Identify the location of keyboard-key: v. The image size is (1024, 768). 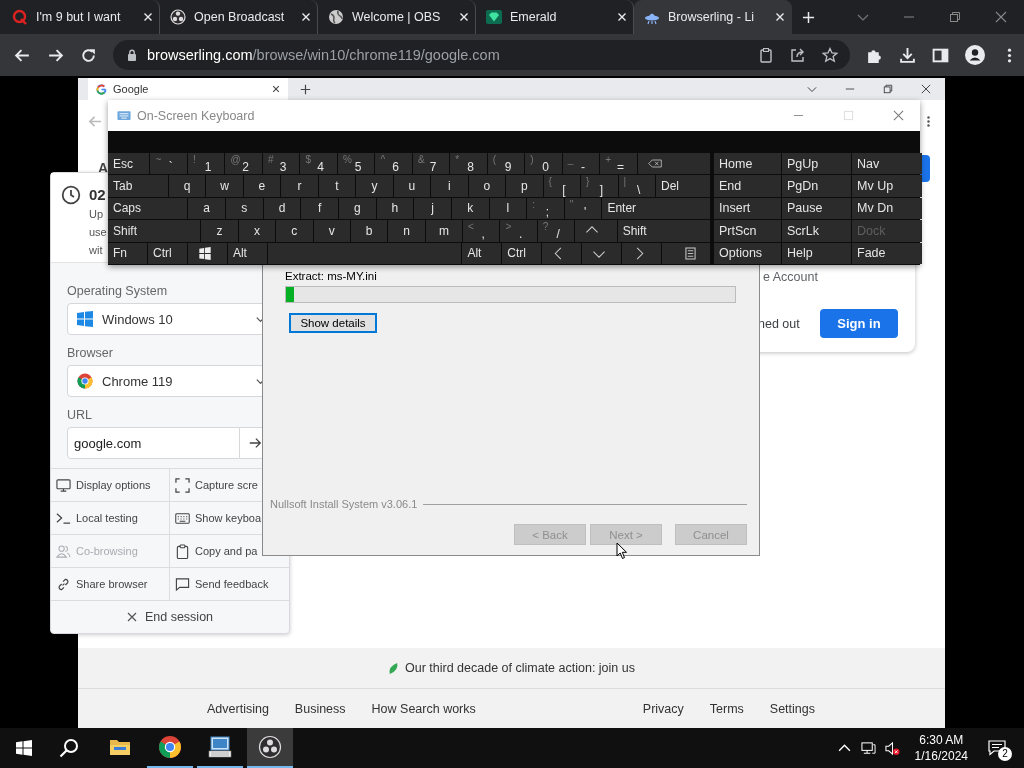
(331, 231).